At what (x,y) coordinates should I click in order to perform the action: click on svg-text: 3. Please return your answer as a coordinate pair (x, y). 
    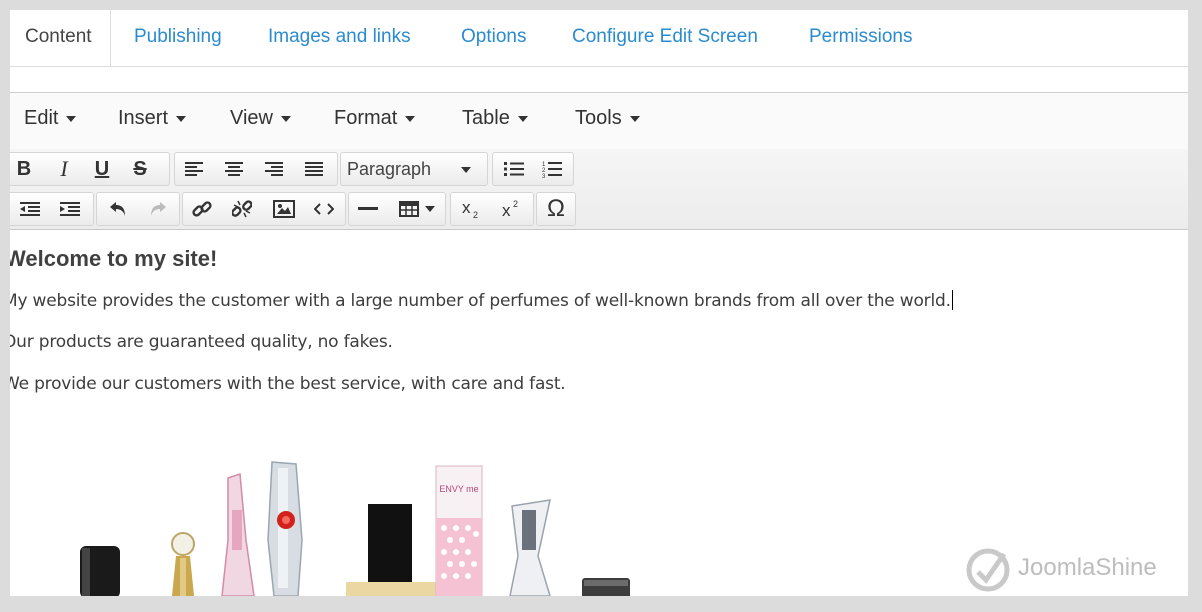
    Looking at the image, I should click on (544, 176).